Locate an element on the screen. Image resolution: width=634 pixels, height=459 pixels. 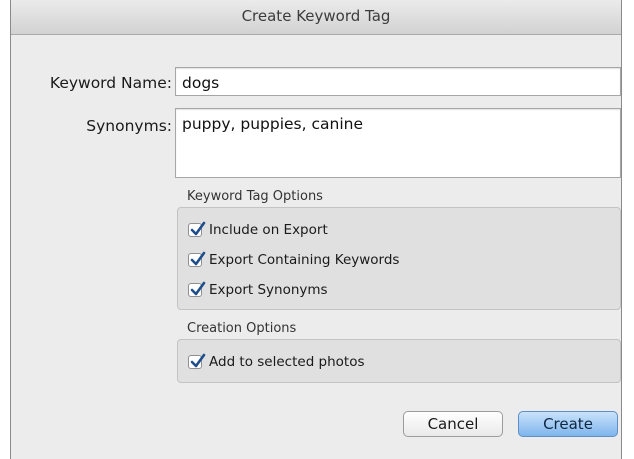
keyword-name-field: dogs is located at coordinates (398, 81).